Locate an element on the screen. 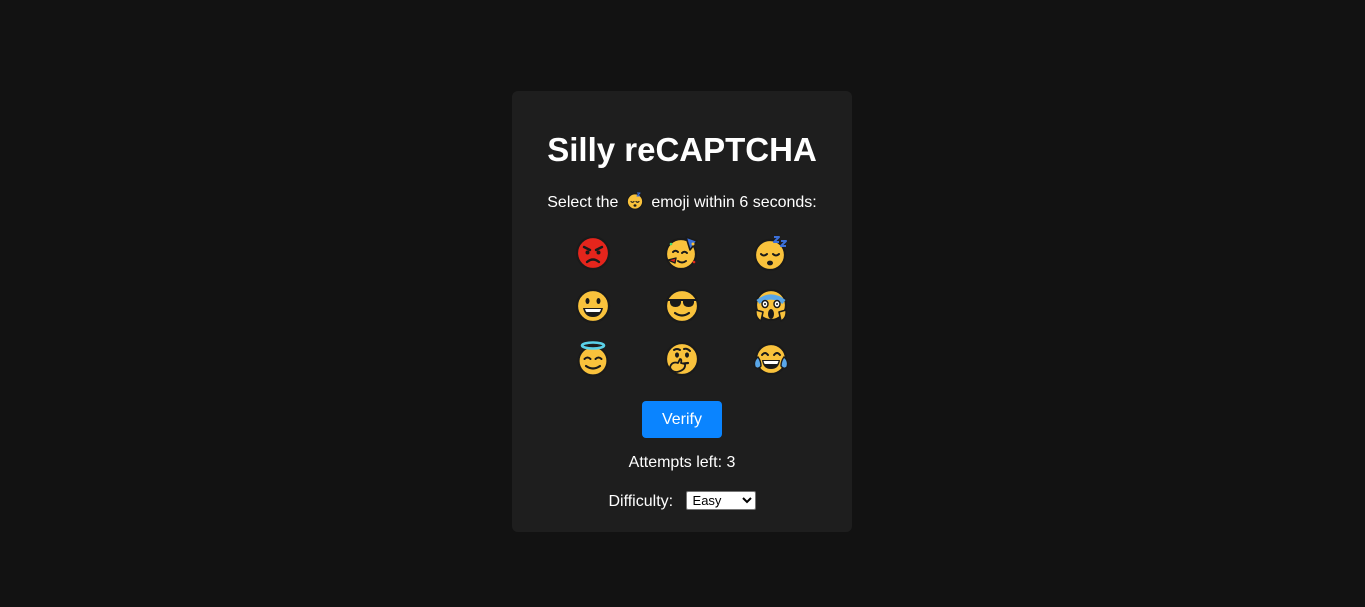 The image size is (1365, 607). instruction-prefix: Select the is located at coordinates (583, 202).